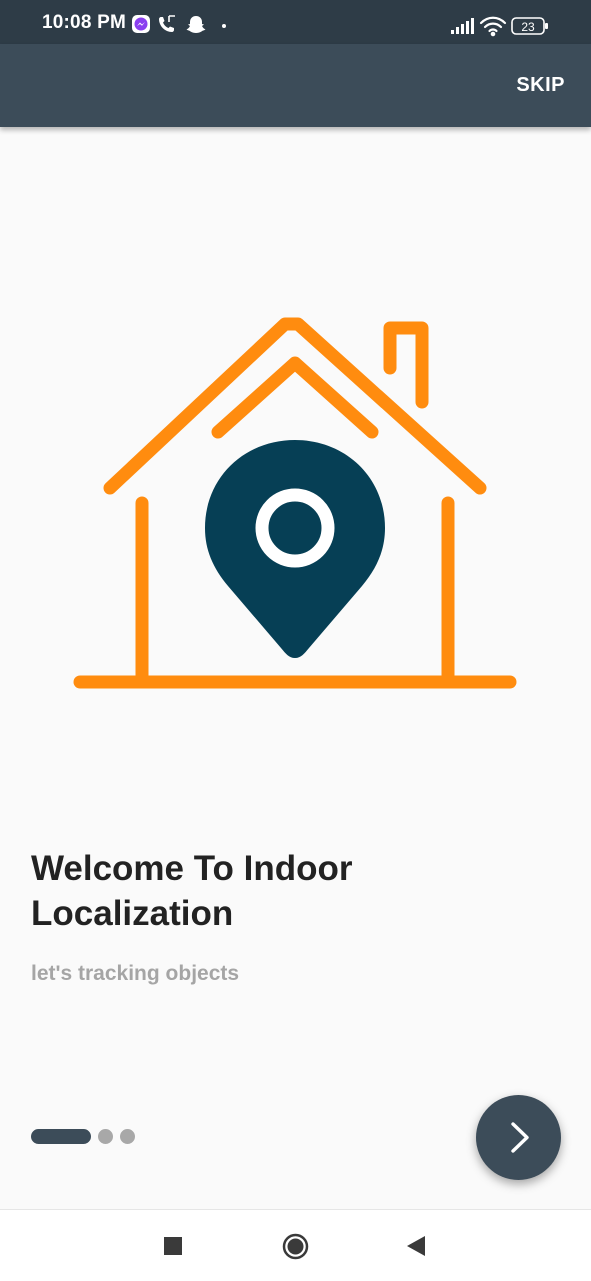  Describe the element at coordinates (295, 85) in the screenshot. I see `app-bar: SKIP` at that location.